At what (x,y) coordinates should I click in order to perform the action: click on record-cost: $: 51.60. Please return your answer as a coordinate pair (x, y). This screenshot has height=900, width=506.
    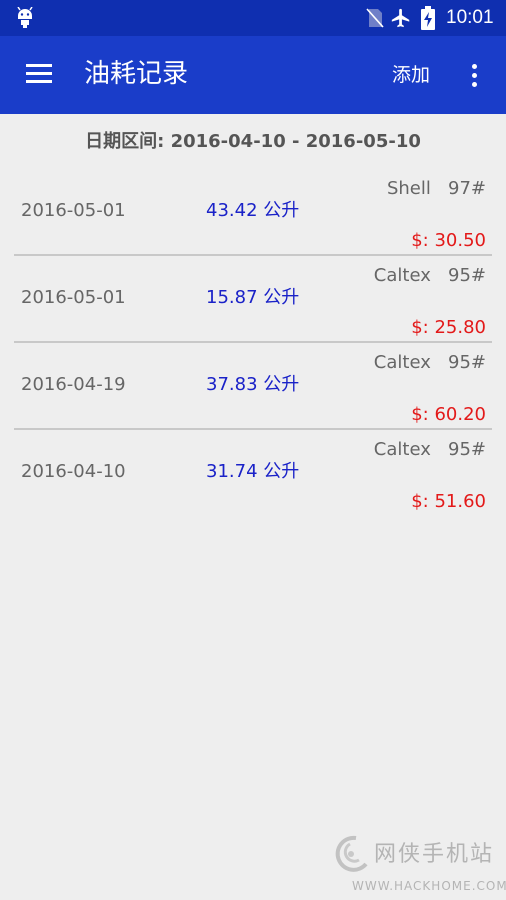
    Looking at the image, I should click on (448, 501).